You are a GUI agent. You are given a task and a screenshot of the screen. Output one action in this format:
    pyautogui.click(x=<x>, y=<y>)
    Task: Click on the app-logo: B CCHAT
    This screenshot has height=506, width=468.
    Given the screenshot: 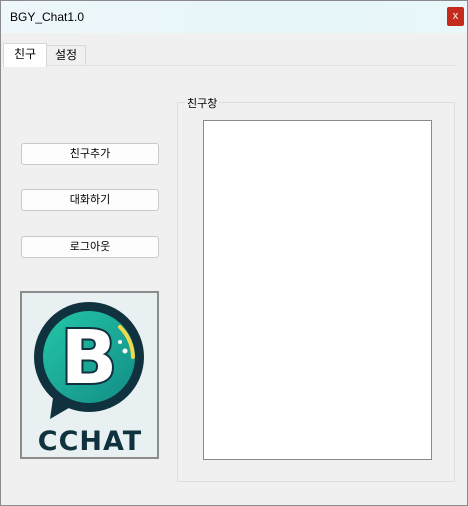 What is the action you would take?
    pyautogui.click(x=89, y=375)
    